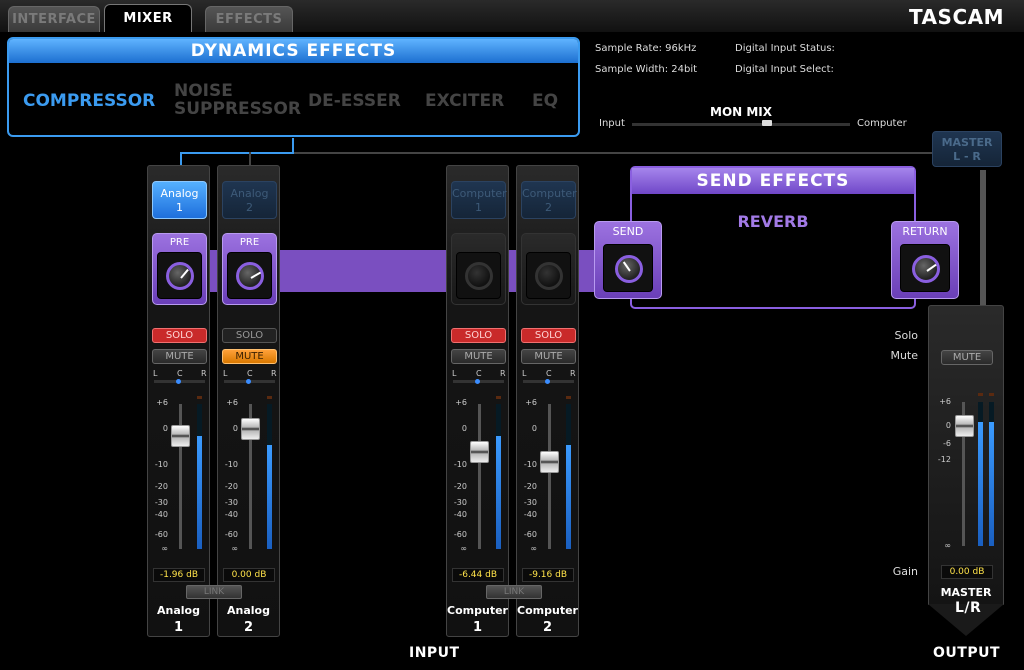 The width and height of the screenshot is (1024, 670). I want to click on fader-scale-label: +6, so click(531, 402).